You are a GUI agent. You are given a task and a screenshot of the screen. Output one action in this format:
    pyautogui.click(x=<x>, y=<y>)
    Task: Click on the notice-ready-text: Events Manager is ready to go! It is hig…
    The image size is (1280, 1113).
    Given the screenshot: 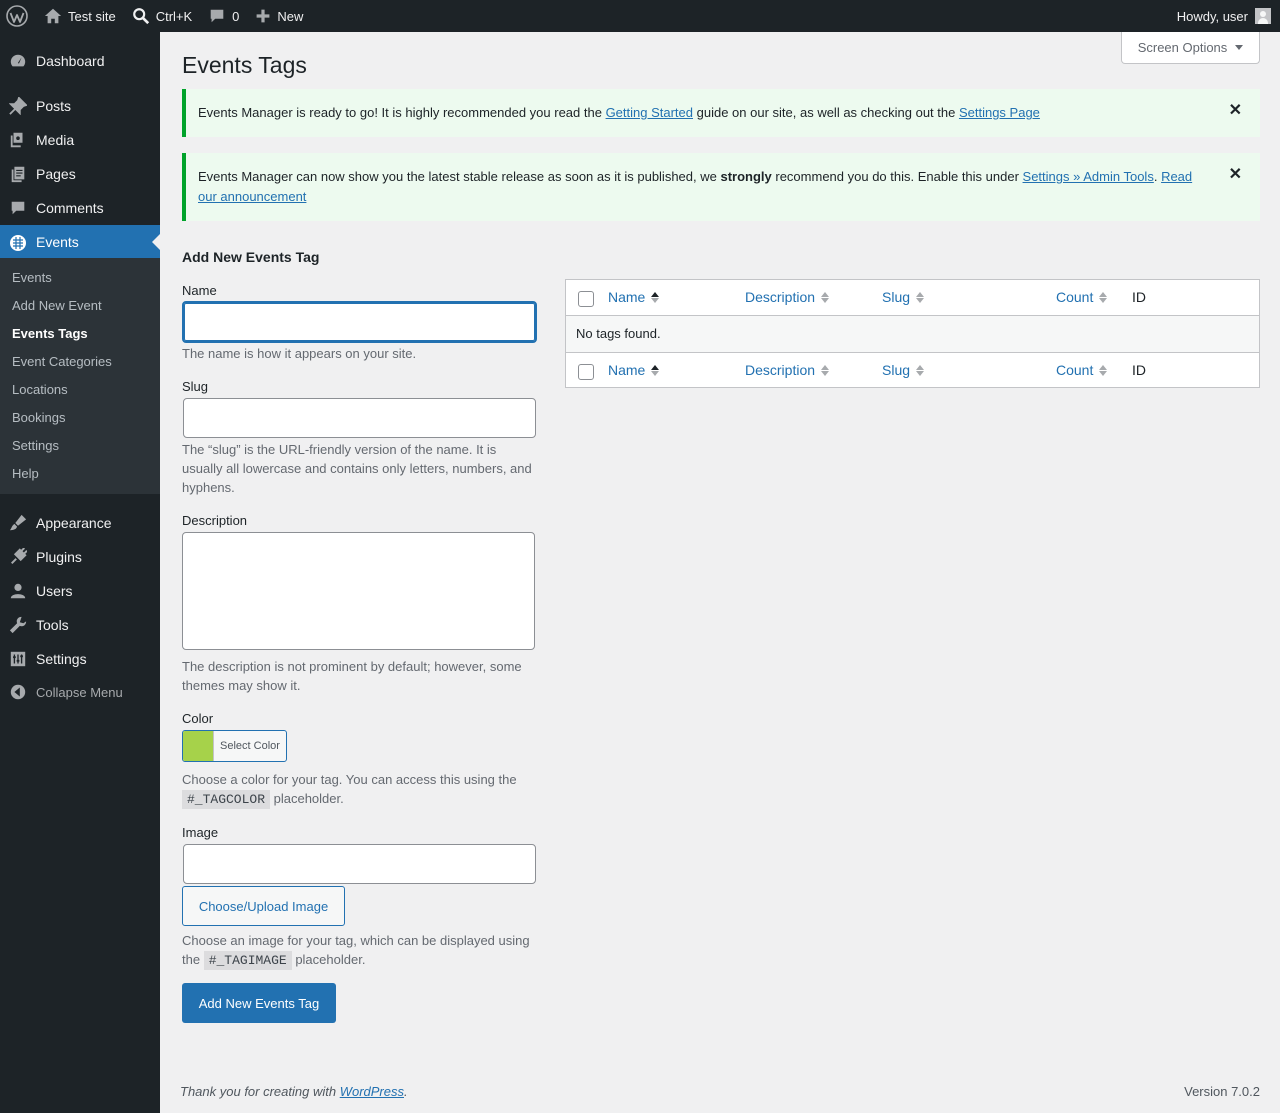 What is the action you would take?
    pyautogui.click(x=402, y=112)
    